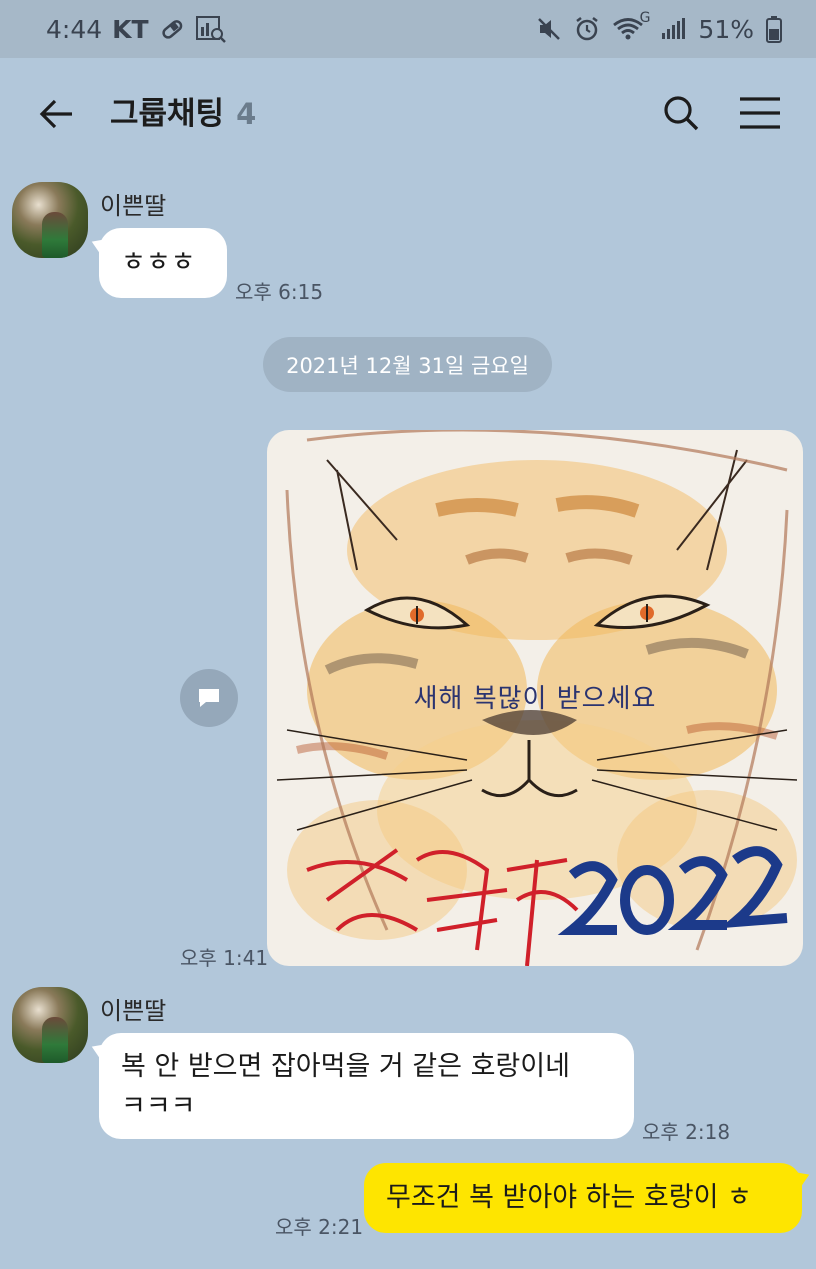 Image resolution: width=816 pixels, height=1269 pixels. I want to click on image-caption: 새해 복많이 받으세요, so click(535, 699).